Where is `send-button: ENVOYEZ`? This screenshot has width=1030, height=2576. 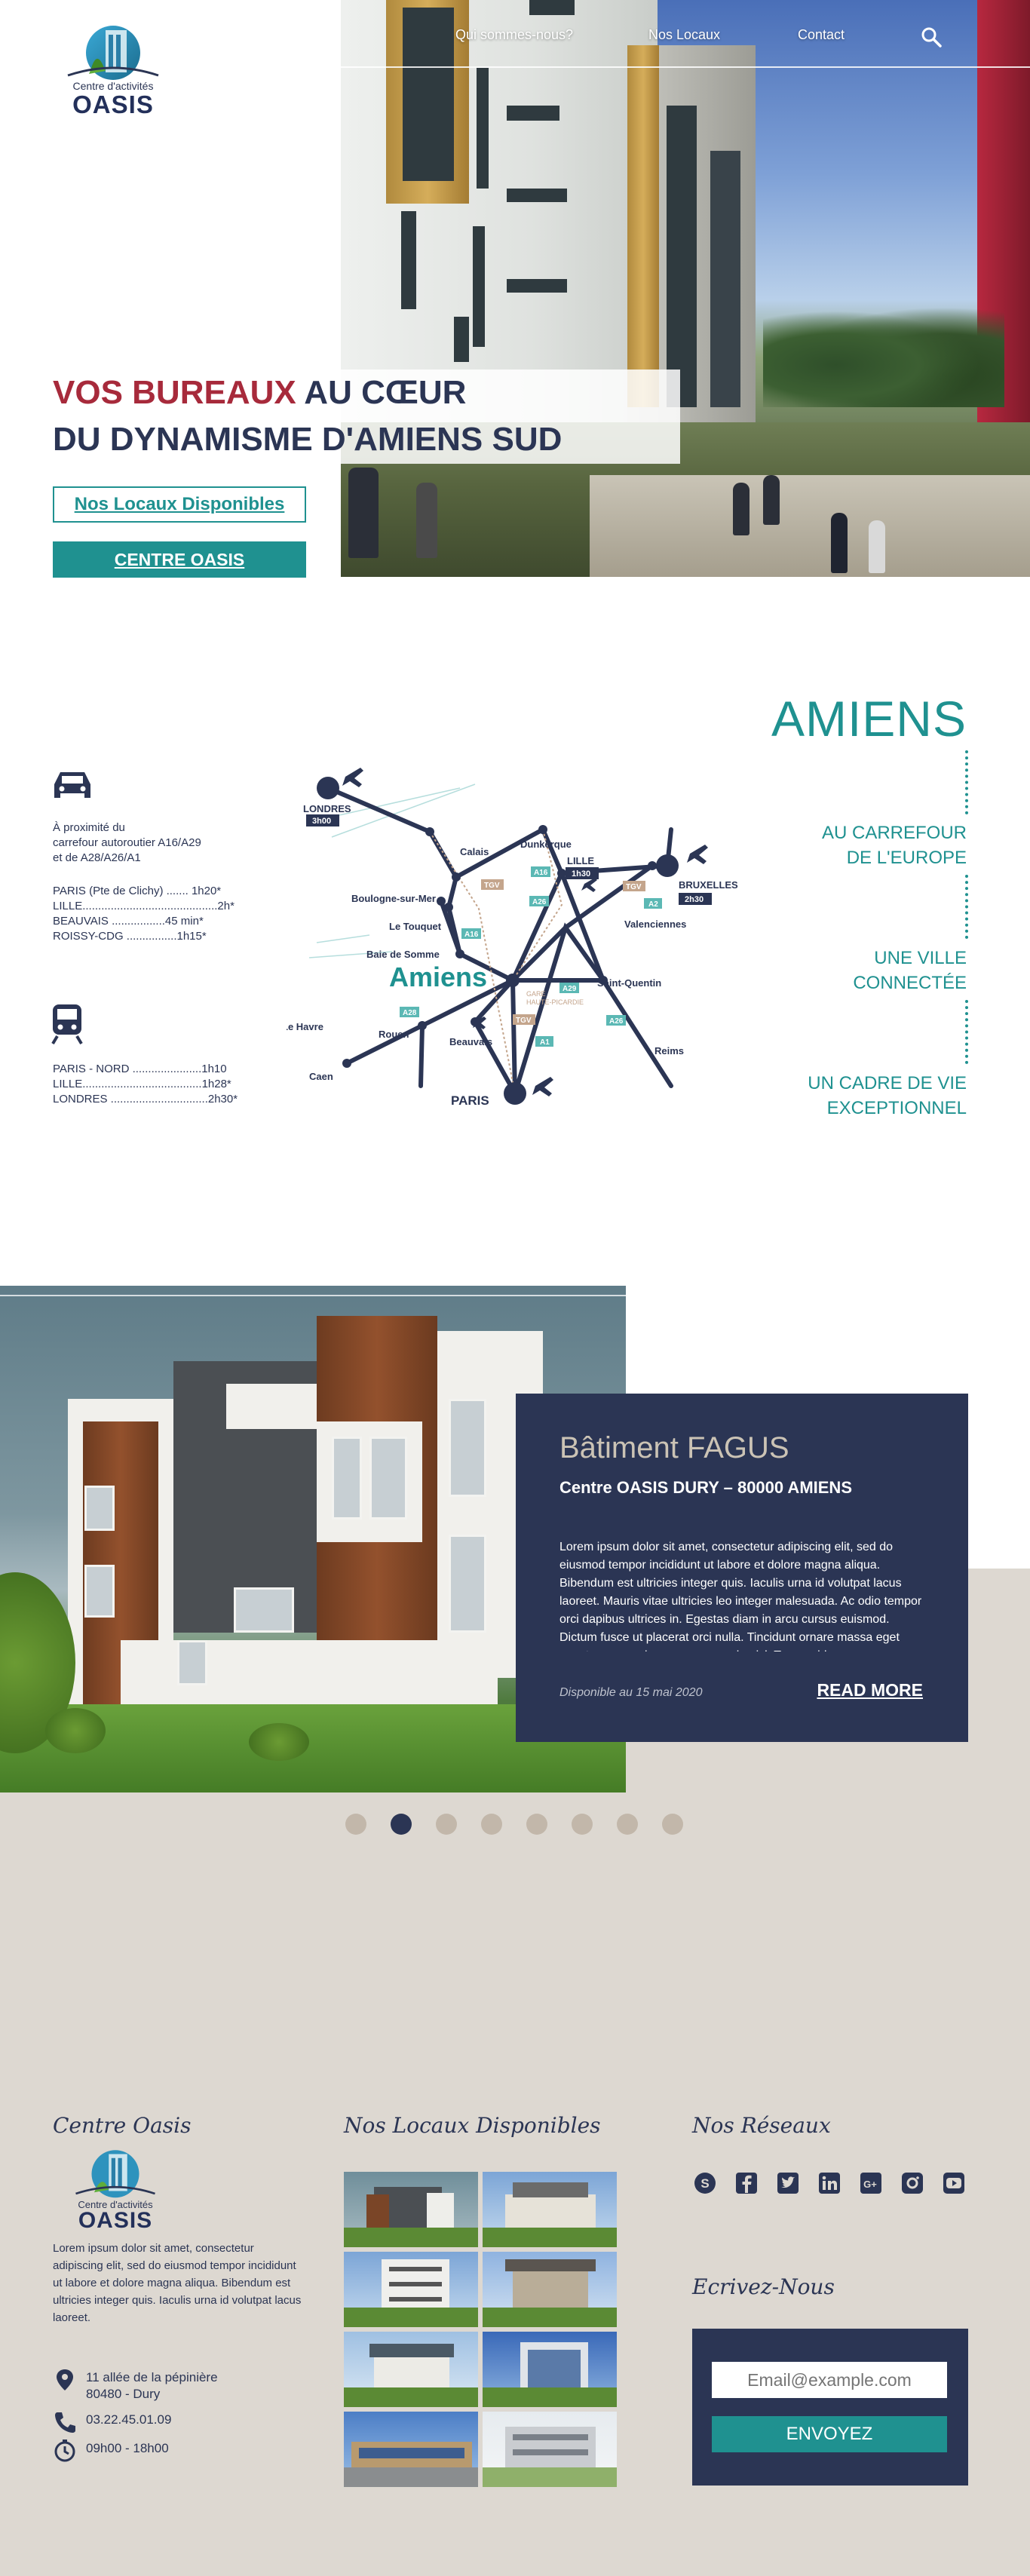 send-button: ENVOYEZ is located at coordinates (829, 2434).